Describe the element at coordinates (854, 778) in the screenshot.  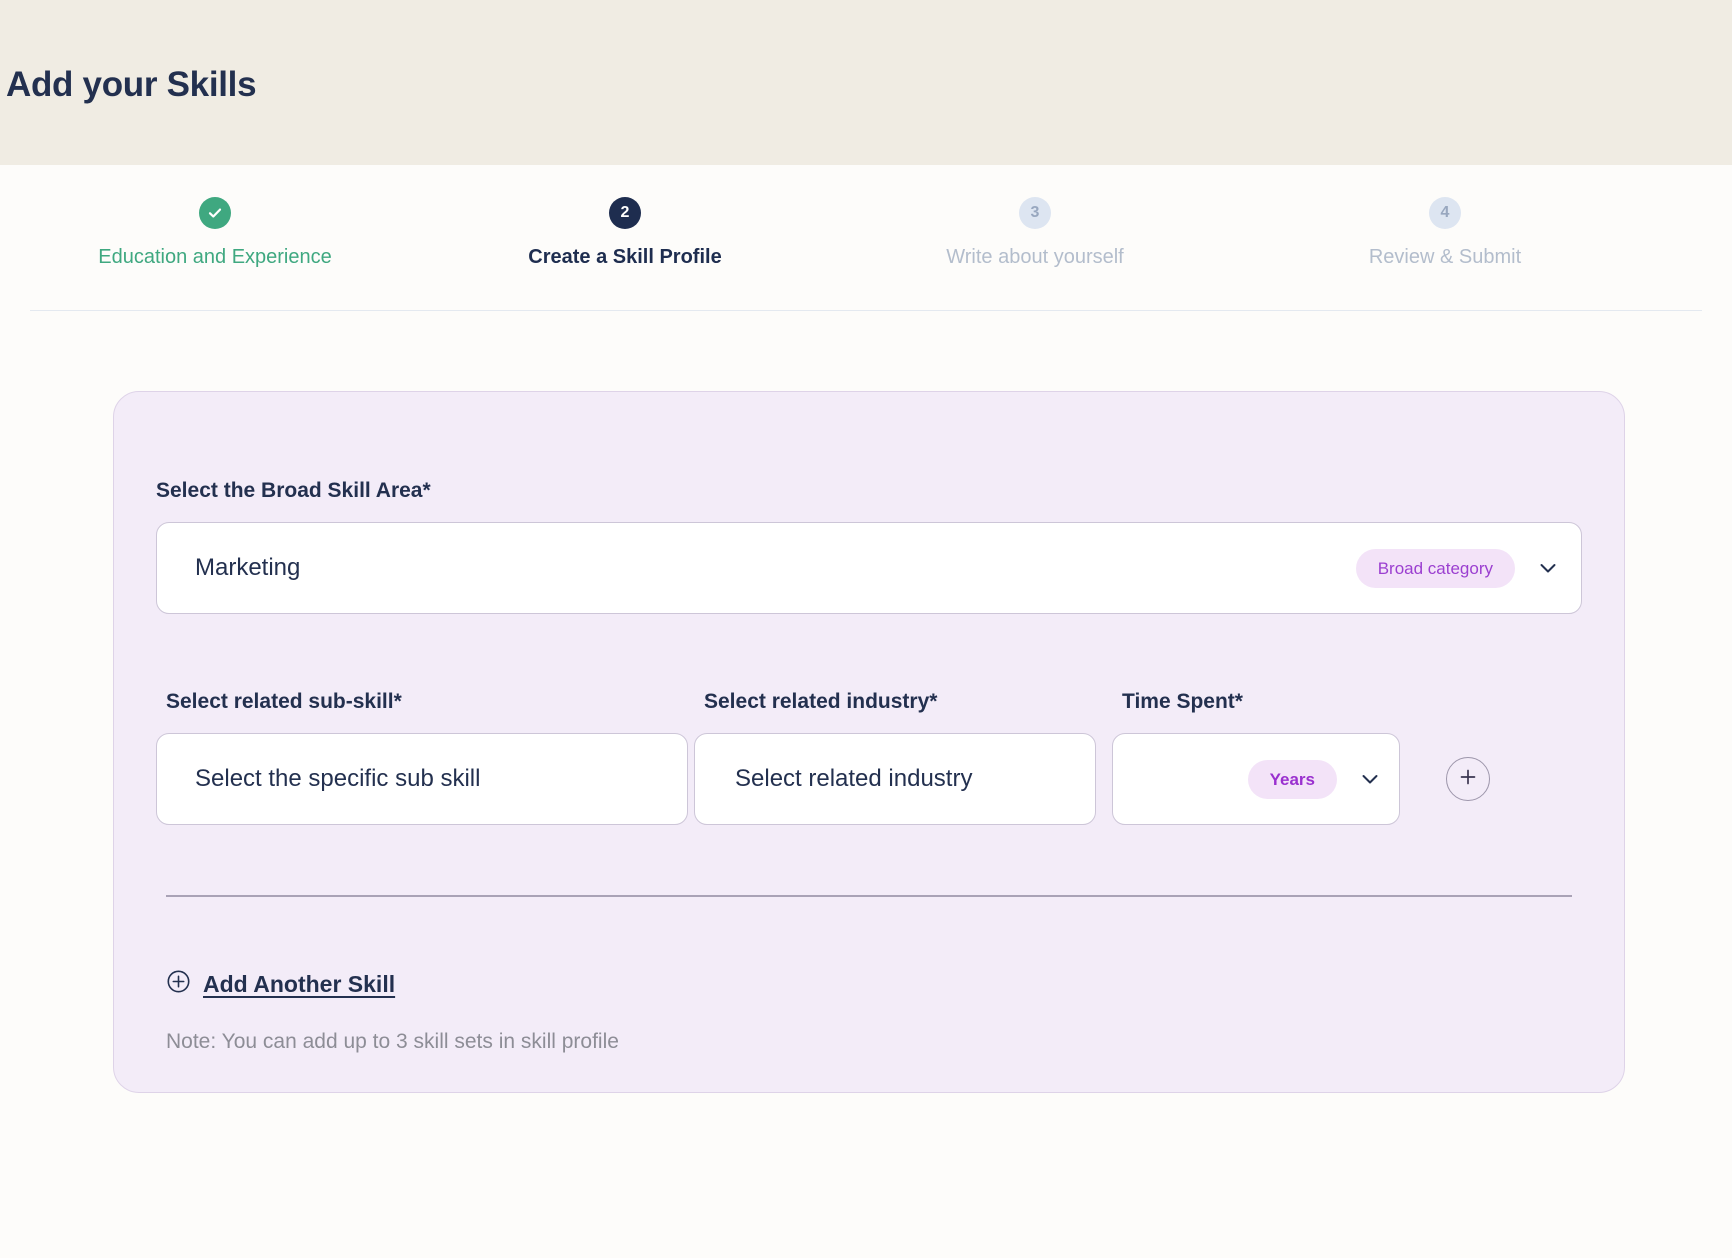
I see `industry-placeholder: Select related industry` at that location.